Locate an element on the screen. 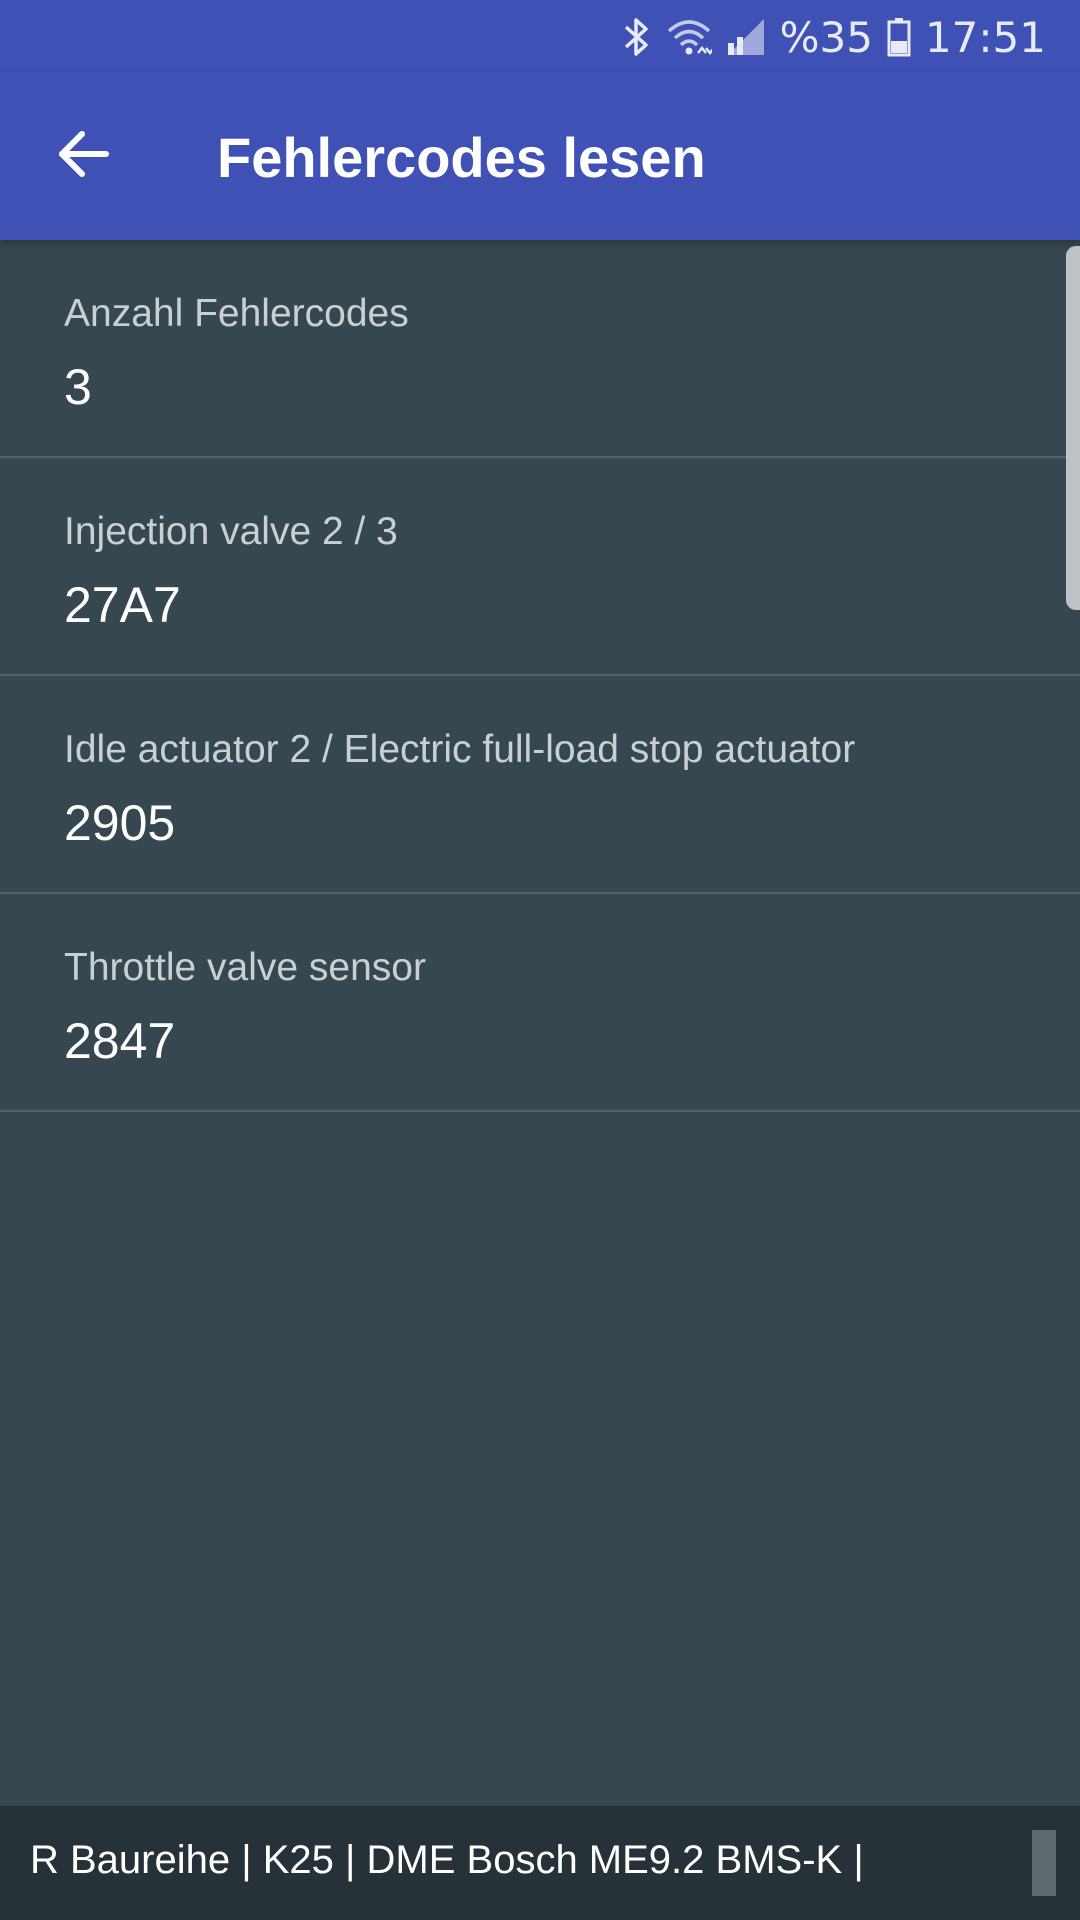 The height and width of the screenshot is (1920, 1080). battery-icon is located at coordinates (899, 37).